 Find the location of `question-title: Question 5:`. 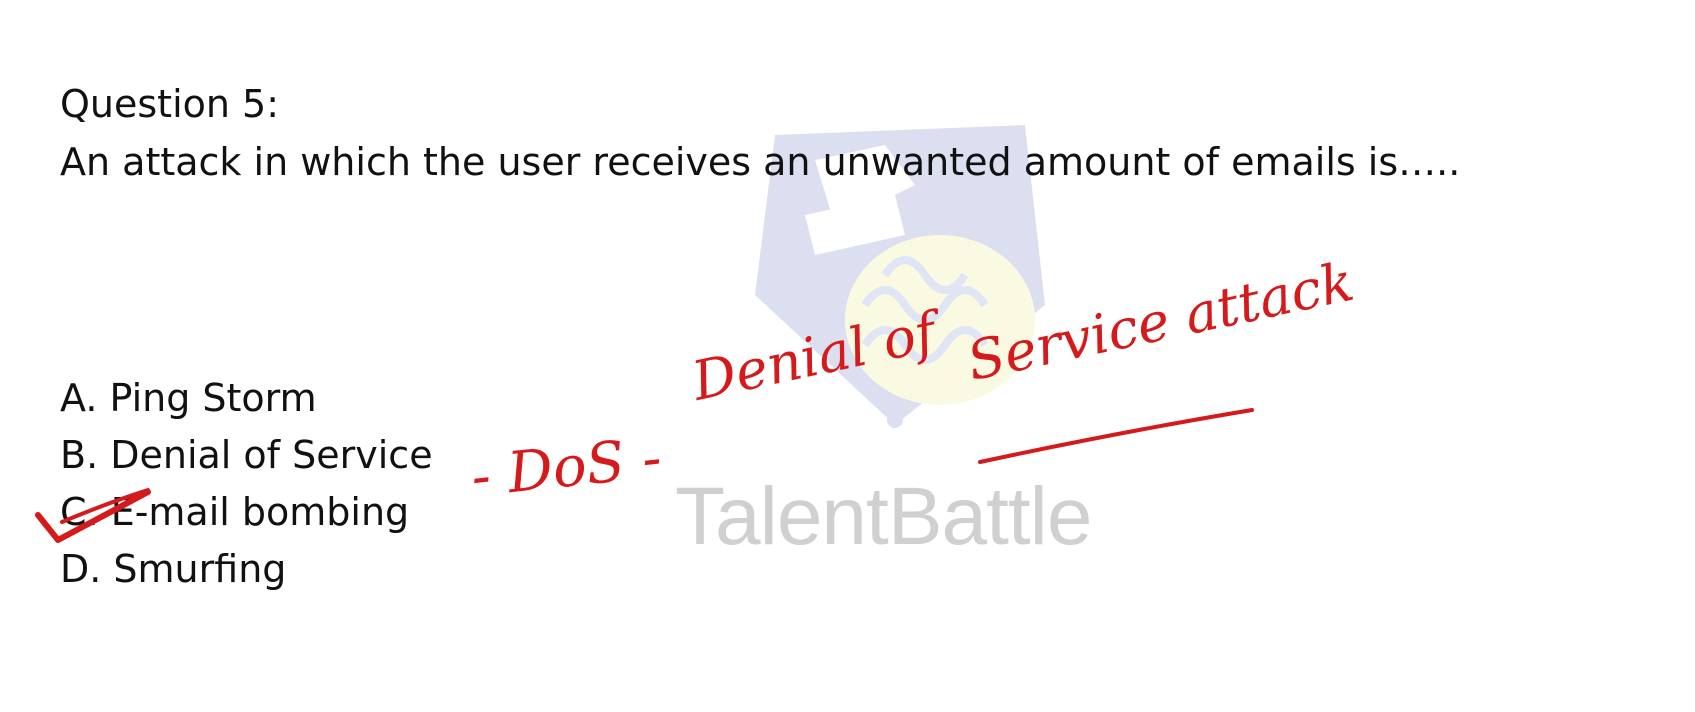

question-title: Question 5: is located at coordinates (170, 104).